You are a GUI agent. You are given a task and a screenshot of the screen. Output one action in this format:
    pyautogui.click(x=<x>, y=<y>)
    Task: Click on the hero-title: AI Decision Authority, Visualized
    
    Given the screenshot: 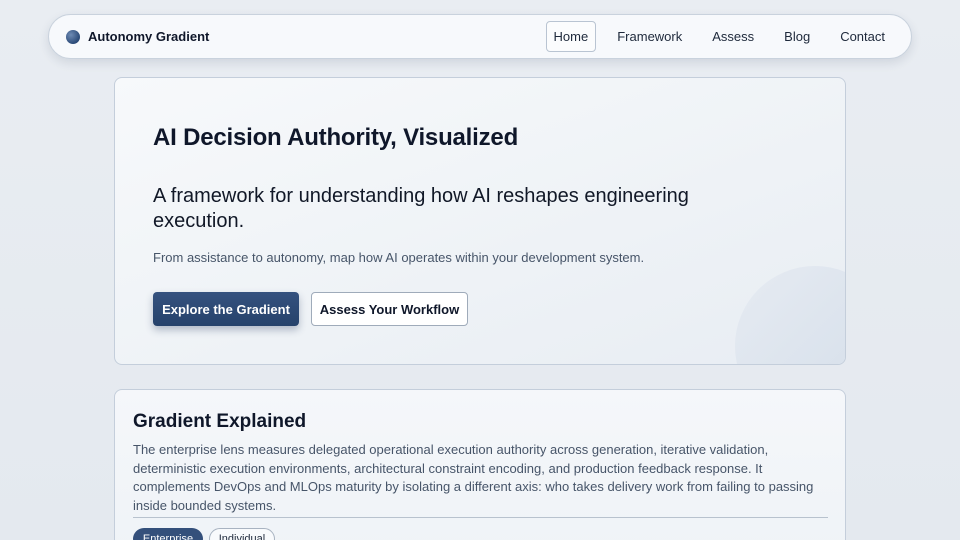 What is the action you would take?
    pyautogui.click(x=336, y=137)
    